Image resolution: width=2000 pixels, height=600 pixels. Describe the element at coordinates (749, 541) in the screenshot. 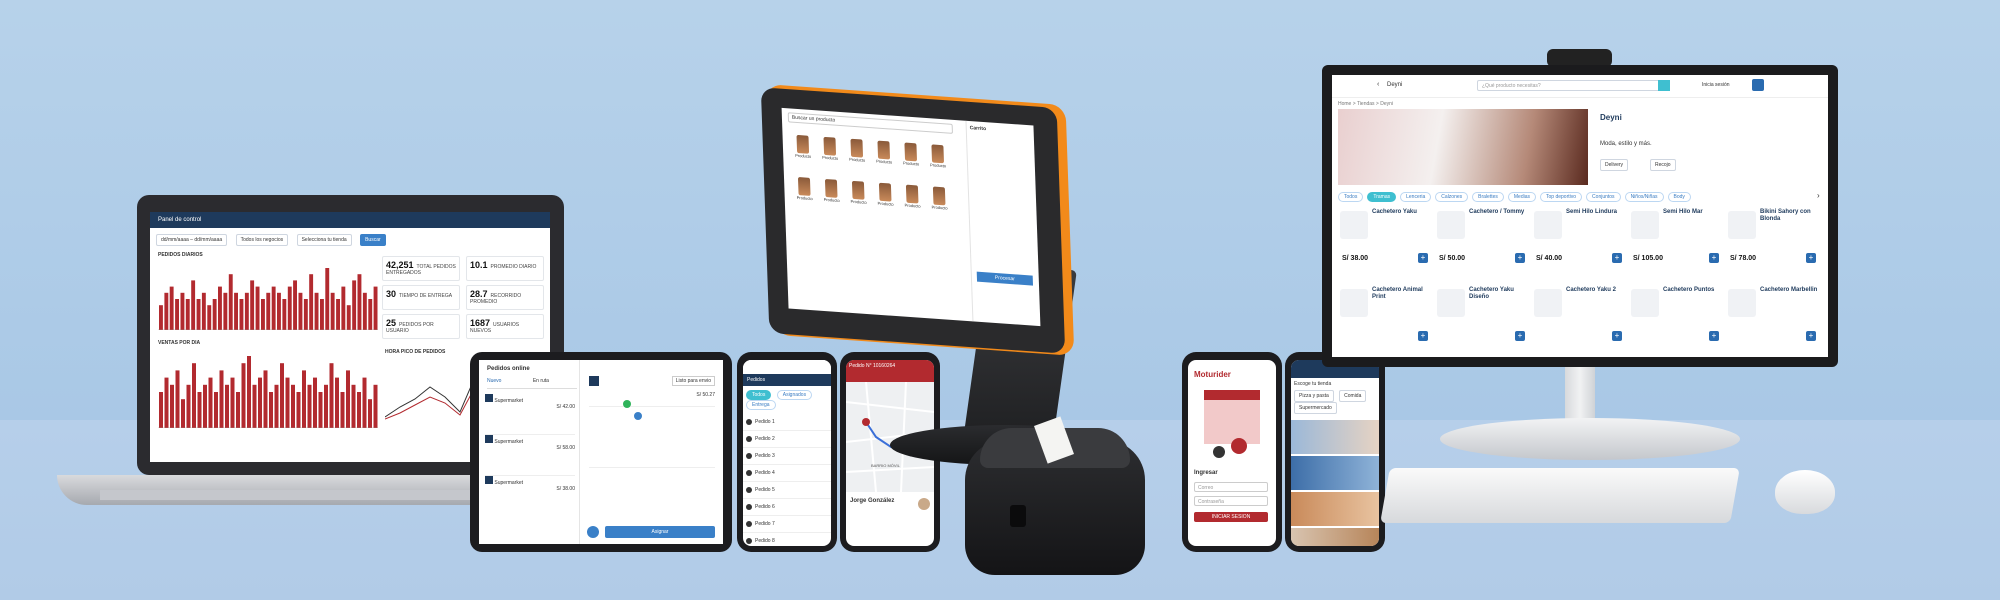

I see `item-icon` at that location.